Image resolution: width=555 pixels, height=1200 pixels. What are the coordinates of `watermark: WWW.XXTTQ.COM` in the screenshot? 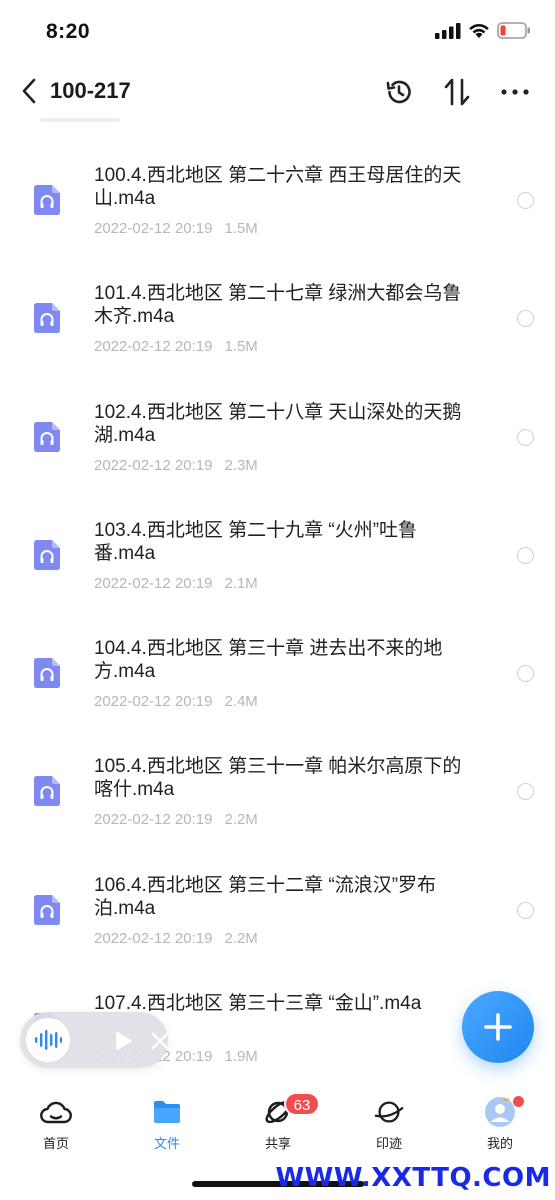 It's located at (413, 1178).